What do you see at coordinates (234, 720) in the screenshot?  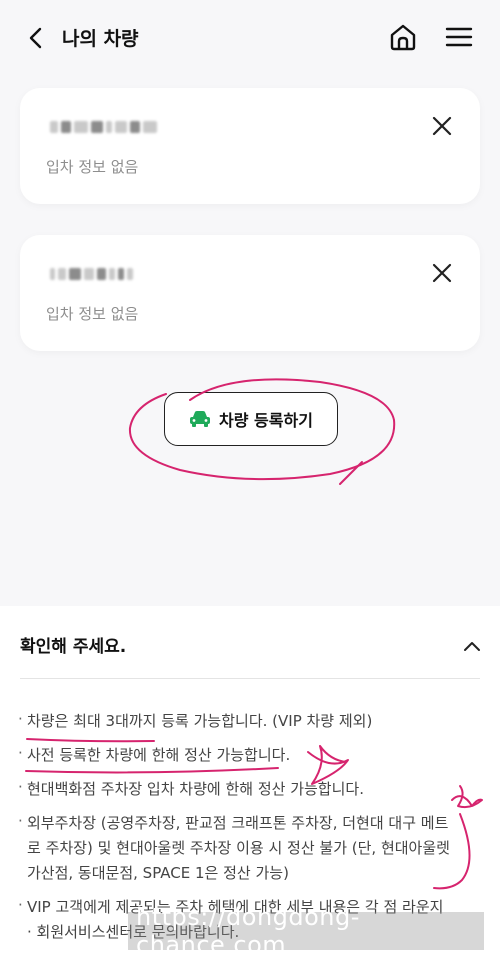 I see `notice-item: 차량은 최대 3대까지 등록 가능합니다. (VIP 차량 제외)` at bounding box center [234, 720].